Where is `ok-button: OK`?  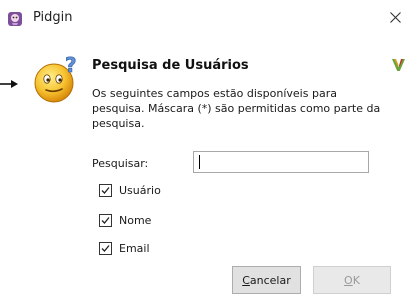
ok-button: OK is located at coordinates (352, 280).